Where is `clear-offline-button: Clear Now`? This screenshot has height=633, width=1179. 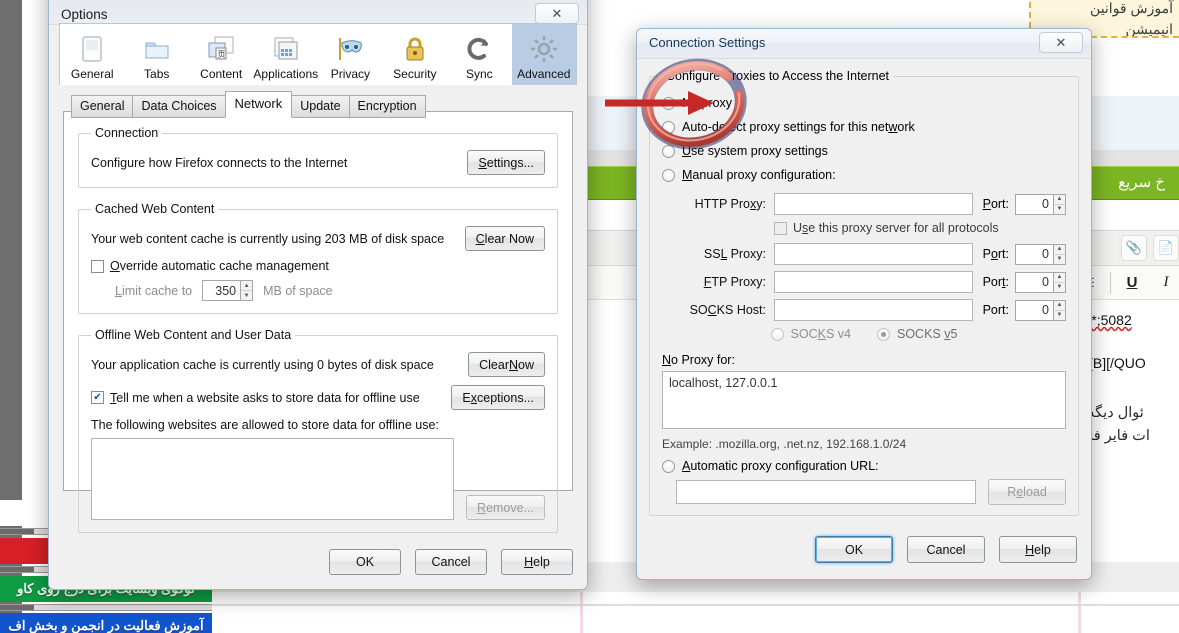 clear-offline-button: Clear Now is located at coordinates (506, 364).